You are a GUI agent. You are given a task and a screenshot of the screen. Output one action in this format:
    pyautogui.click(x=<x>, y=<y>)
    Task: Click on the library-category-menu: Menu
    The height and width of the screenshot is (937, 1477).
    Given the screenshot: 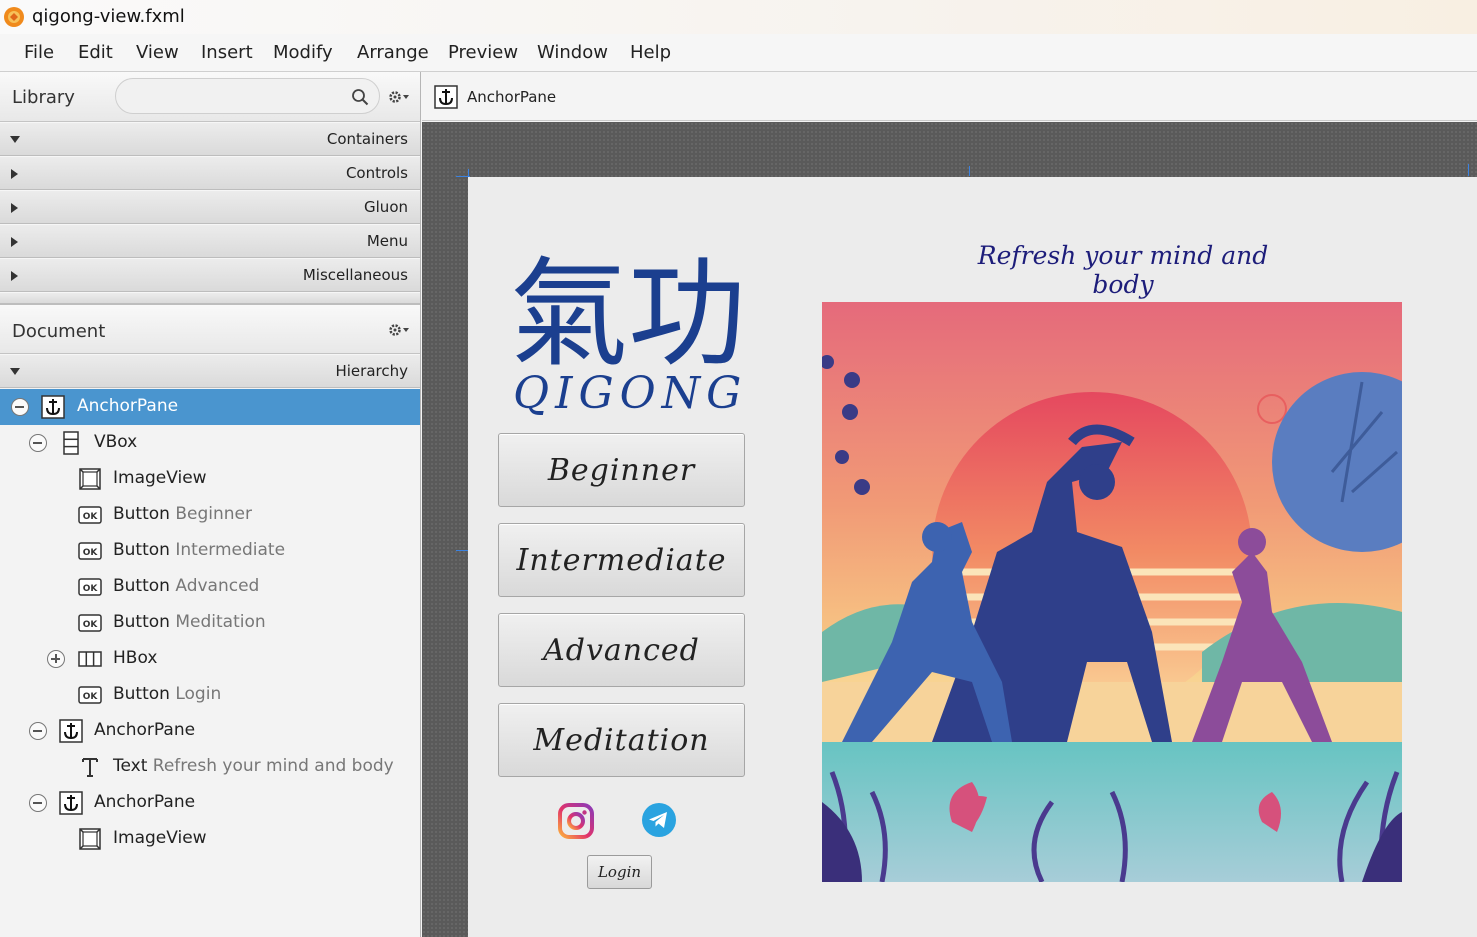 What is the action you would take?
    pyautogui.click(x=210, y=241)
    